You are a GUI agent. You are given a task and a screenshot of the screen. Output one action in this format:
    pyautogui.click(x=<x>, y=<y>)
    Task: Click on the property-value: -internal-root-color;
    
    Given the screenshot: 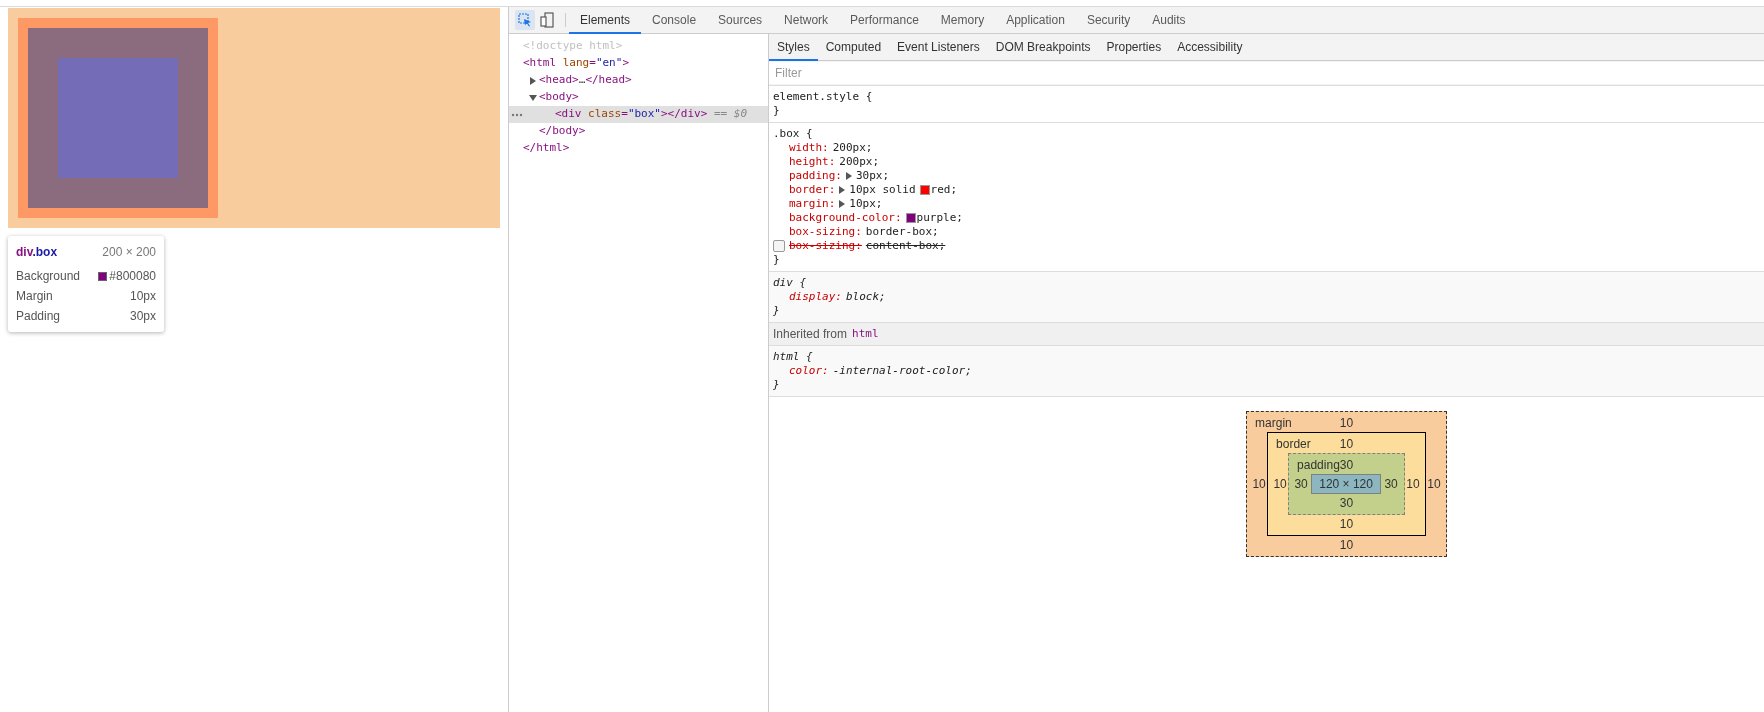 What is the action you would take?
    pyautogui.click(x=902, y=371)
    